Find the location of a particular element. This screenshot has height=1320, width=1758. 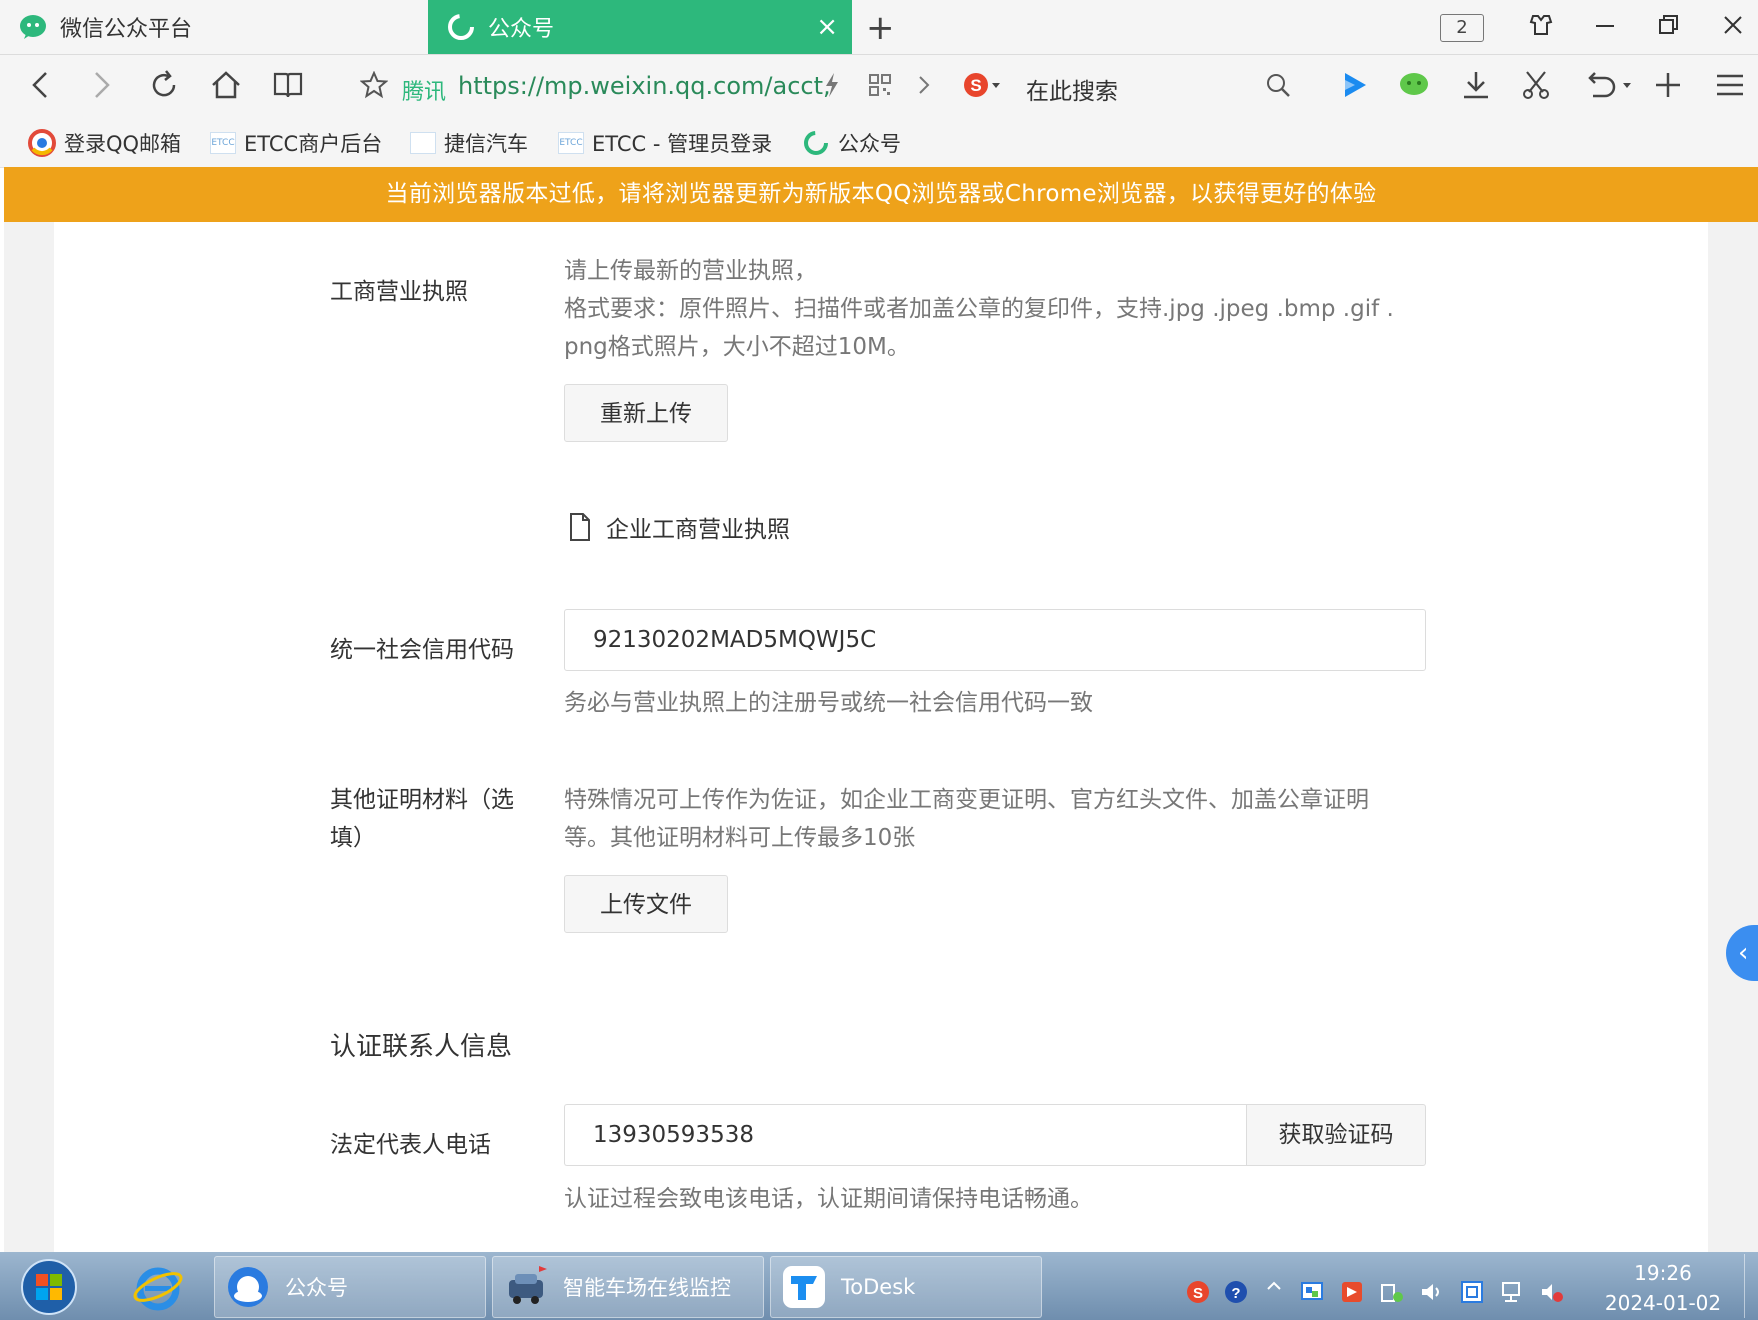

legal-phone-input: 13930593538 is located at coordinates (905, 1135).